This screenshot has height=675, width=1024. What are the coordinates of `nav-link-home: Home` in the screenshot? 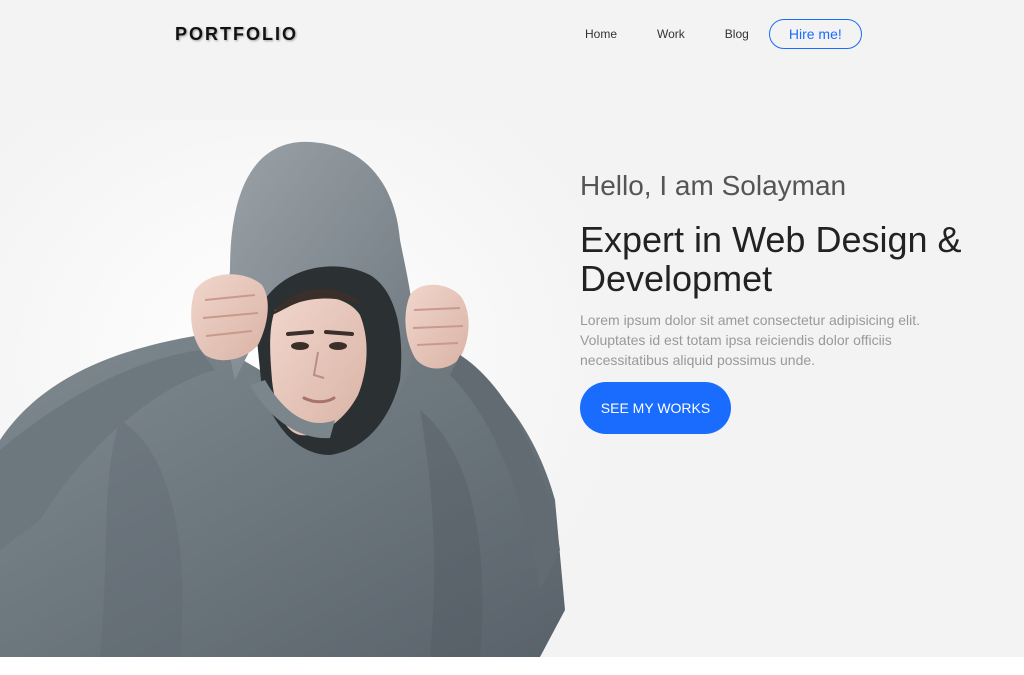 It's located at (601, 34).